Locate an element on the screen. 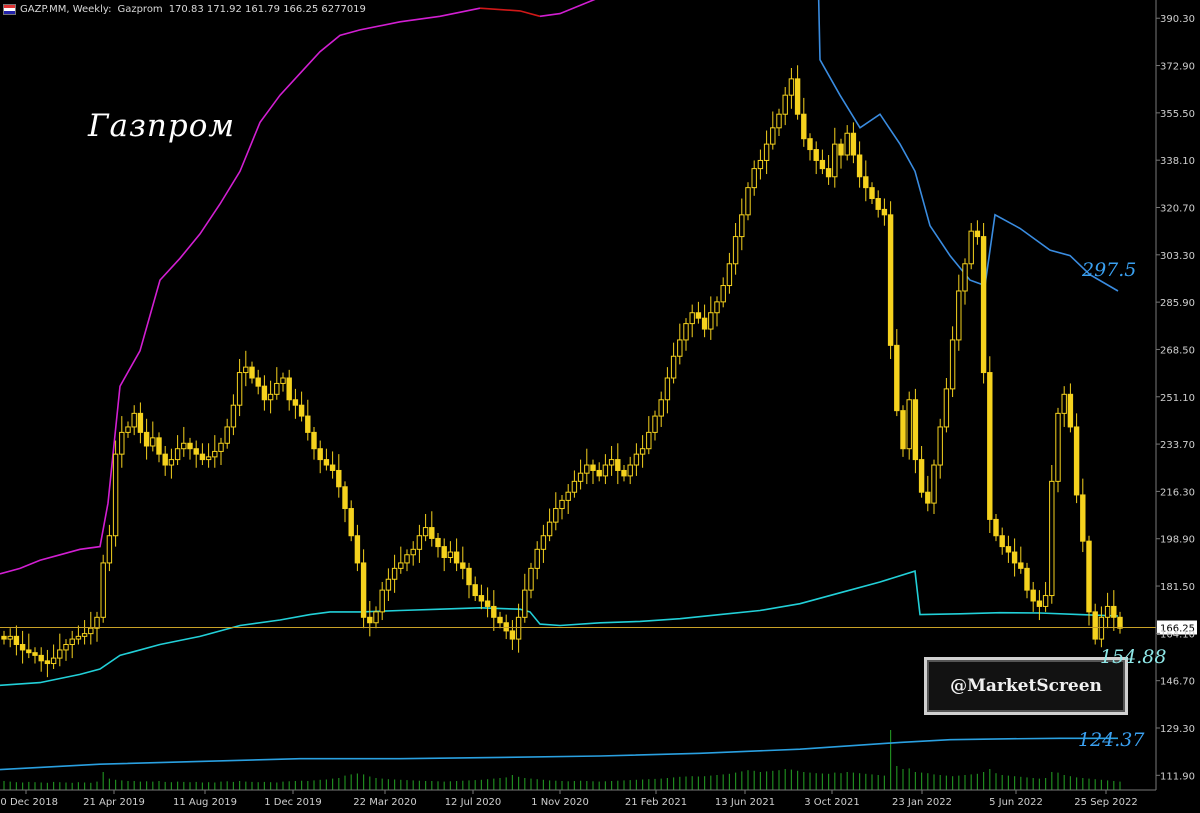 This screenshot has height=813, width=1200. level-label-124: 124.37 is located at coordinates (1111, 740).